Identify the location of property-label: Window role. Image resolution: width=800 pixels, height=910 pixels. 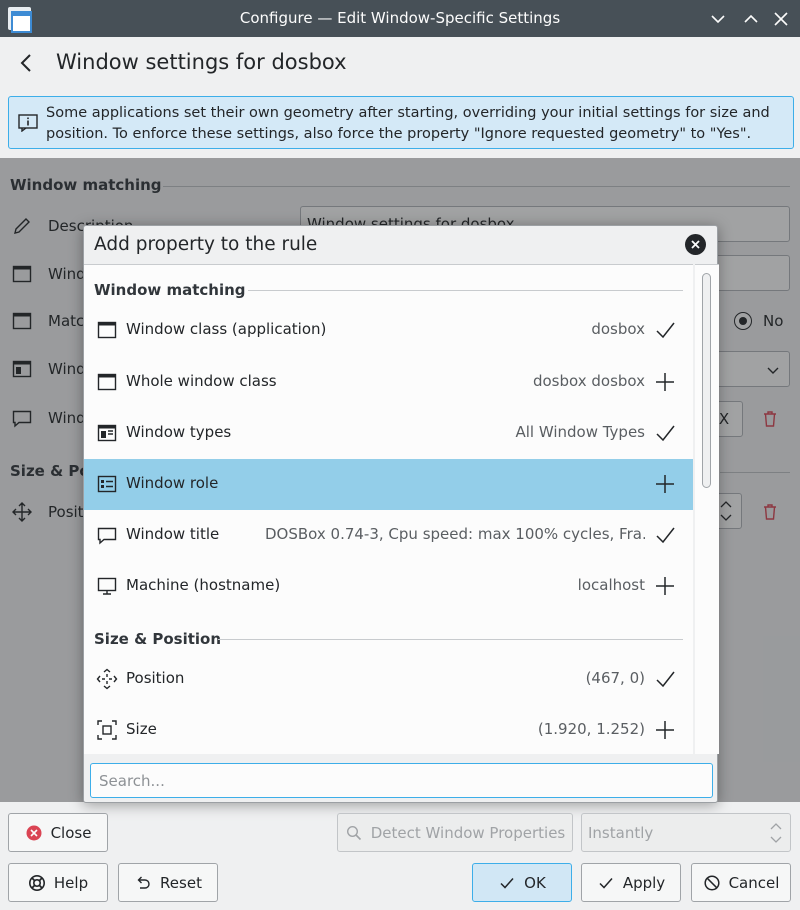
(172, 483).